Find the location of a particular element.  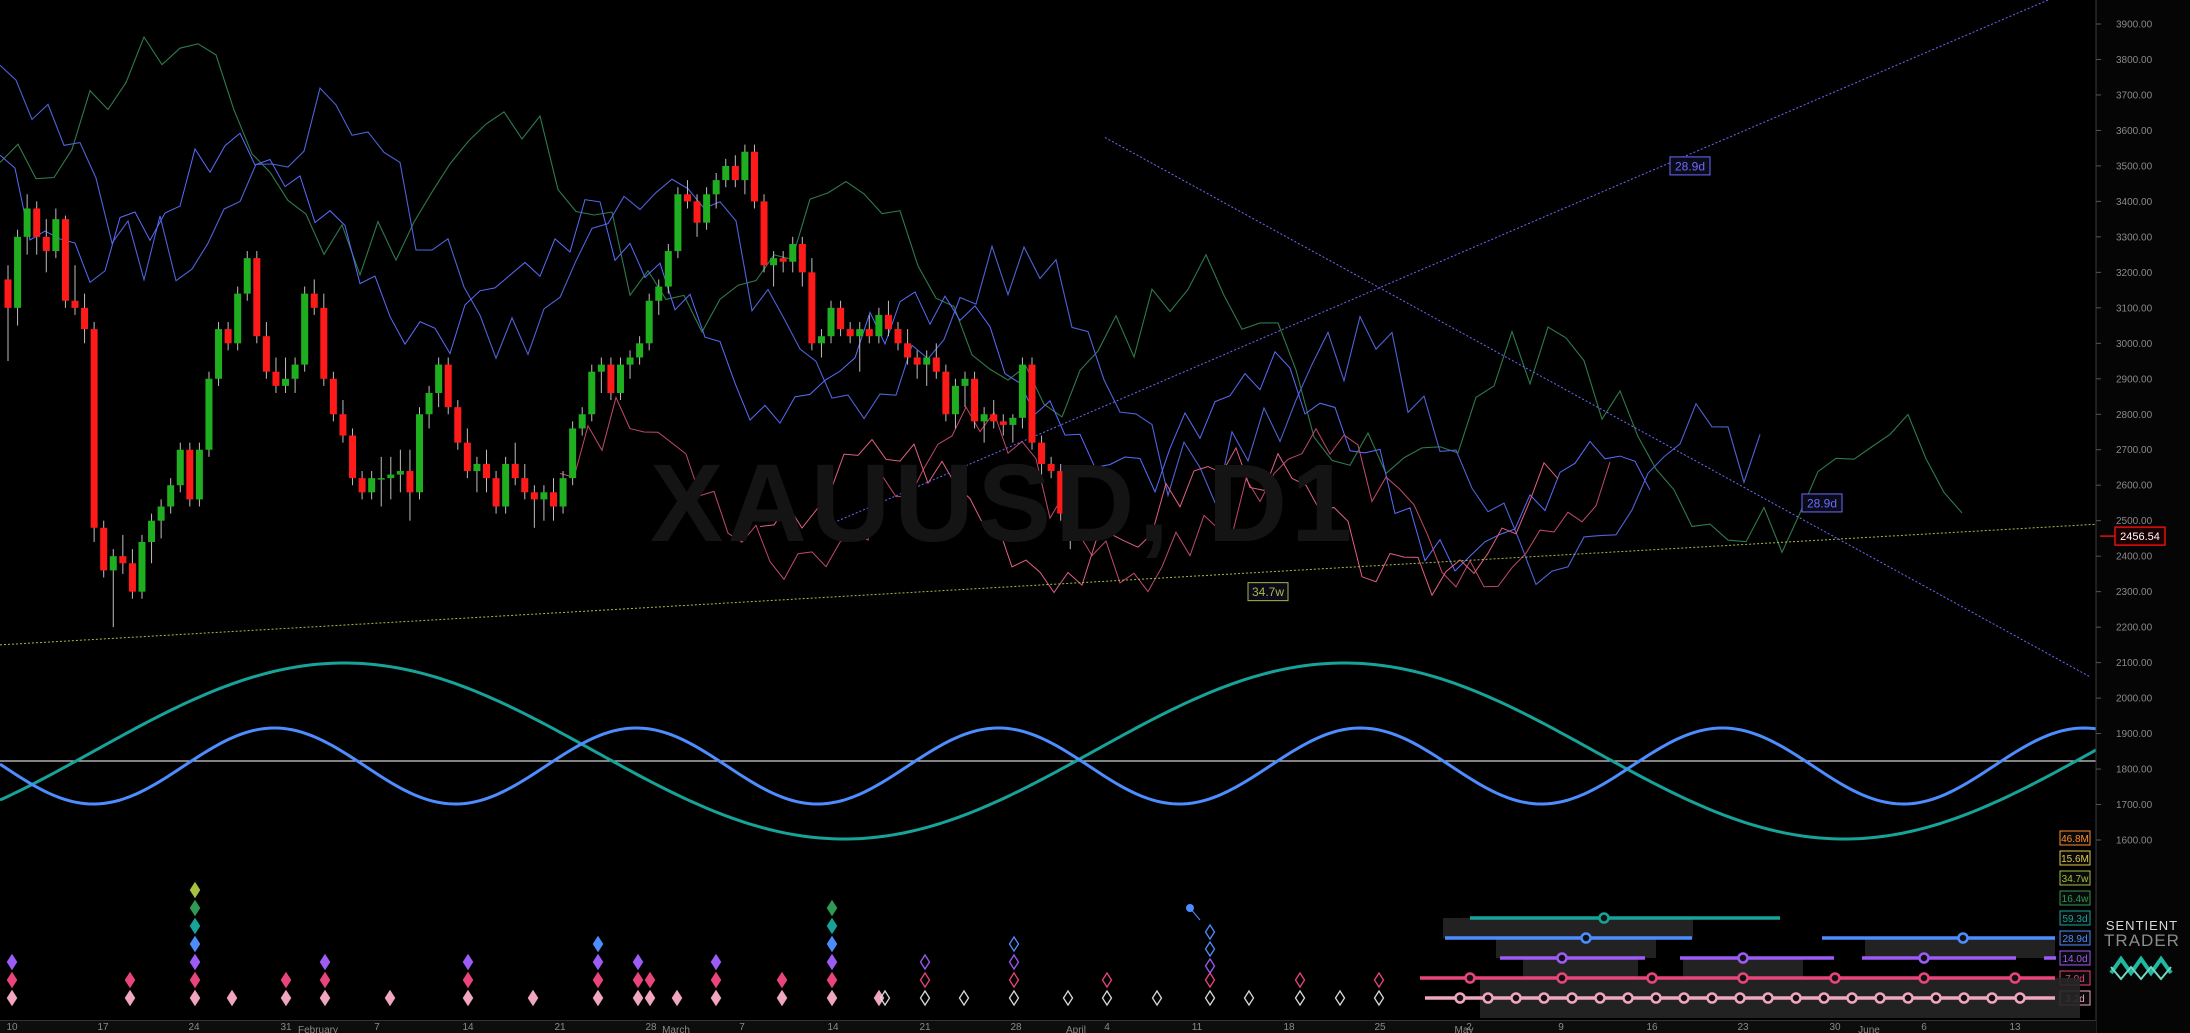

x-tick-label: 24 is located at coordinates (194, 1027).